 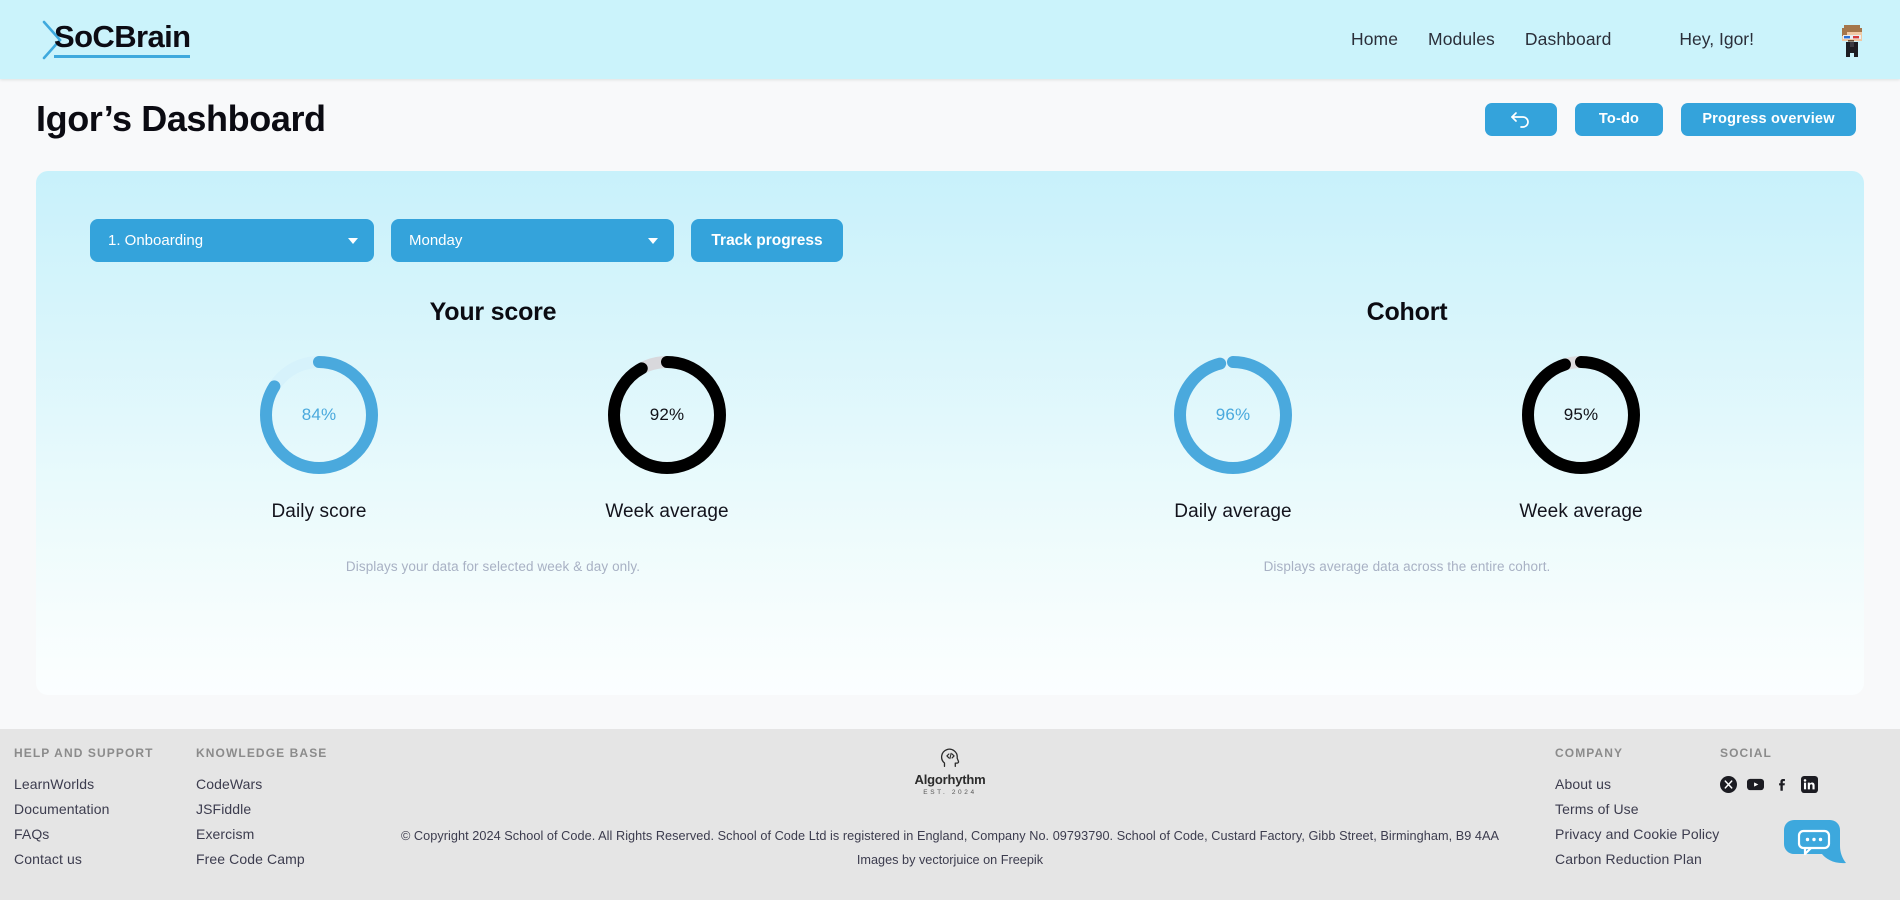 I want to click on group-title: Cohort, so click(x=1407, y=312).